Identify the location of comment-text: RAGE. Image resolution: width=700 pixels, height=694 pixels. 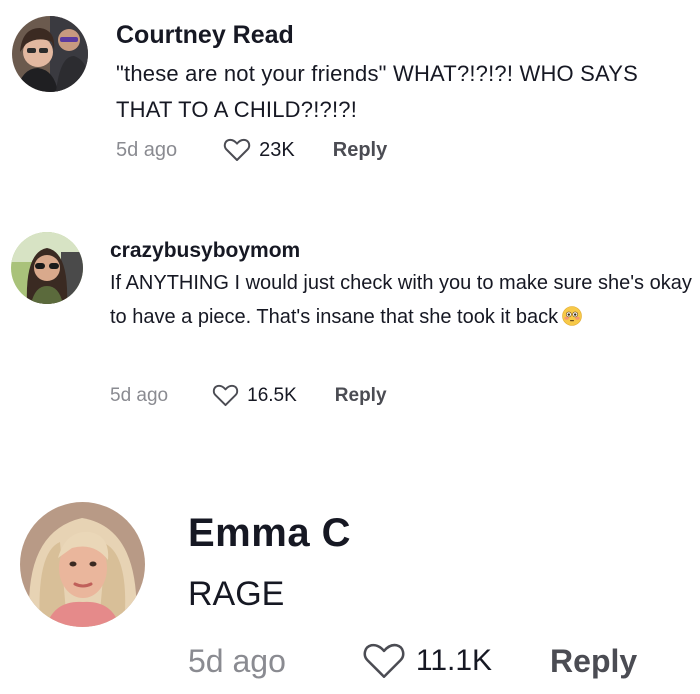
(236, 594).